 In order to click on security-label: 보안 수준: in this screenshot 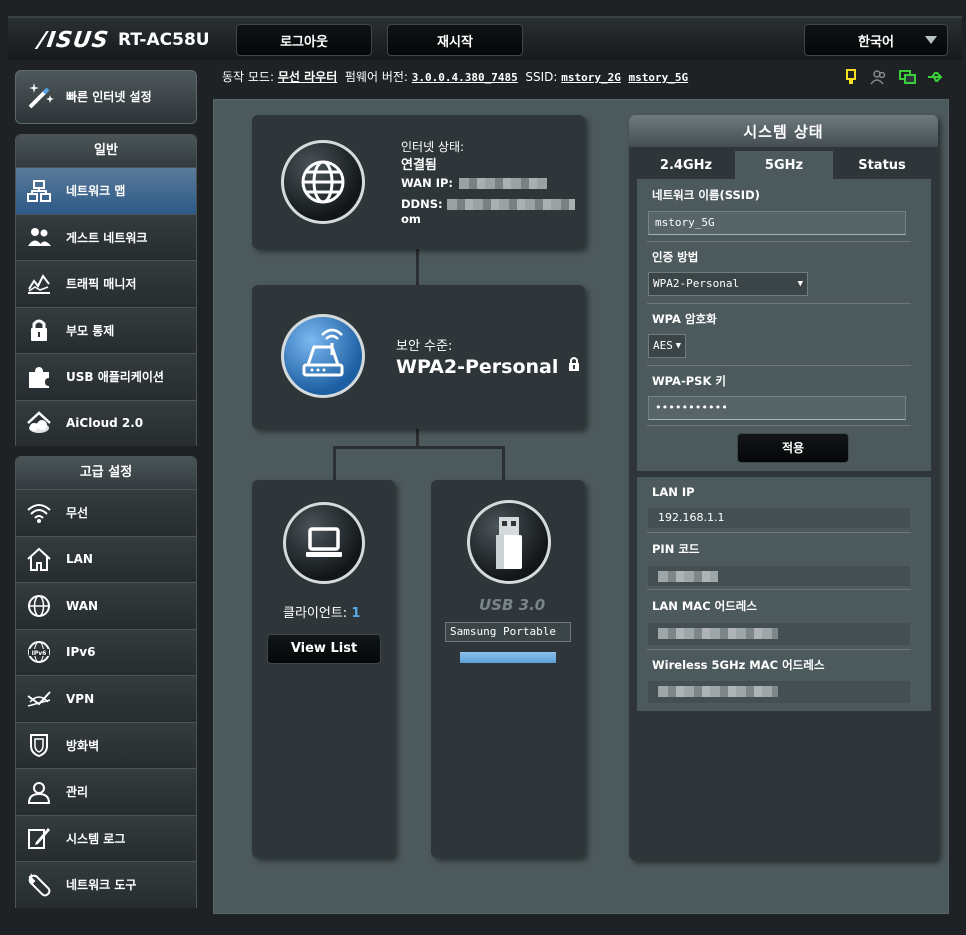, I will do `click(424, 346)`.